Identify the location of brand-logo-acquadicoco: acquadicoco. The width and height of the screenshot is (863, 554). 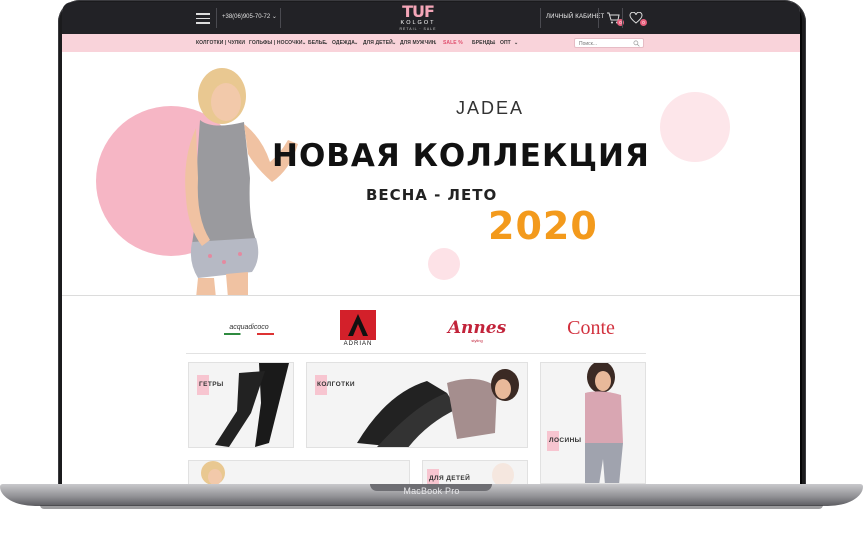
(249, 329).